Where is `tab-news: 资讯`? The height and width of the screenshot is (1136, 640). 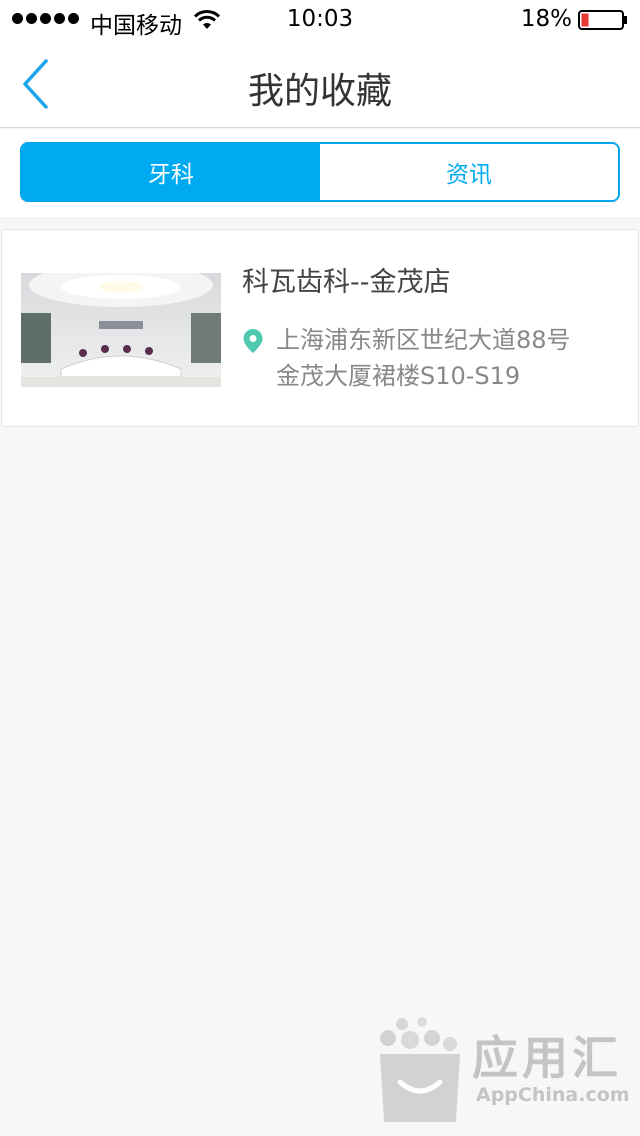
tab-news: 资讯 is located at coordinates (469, 172).